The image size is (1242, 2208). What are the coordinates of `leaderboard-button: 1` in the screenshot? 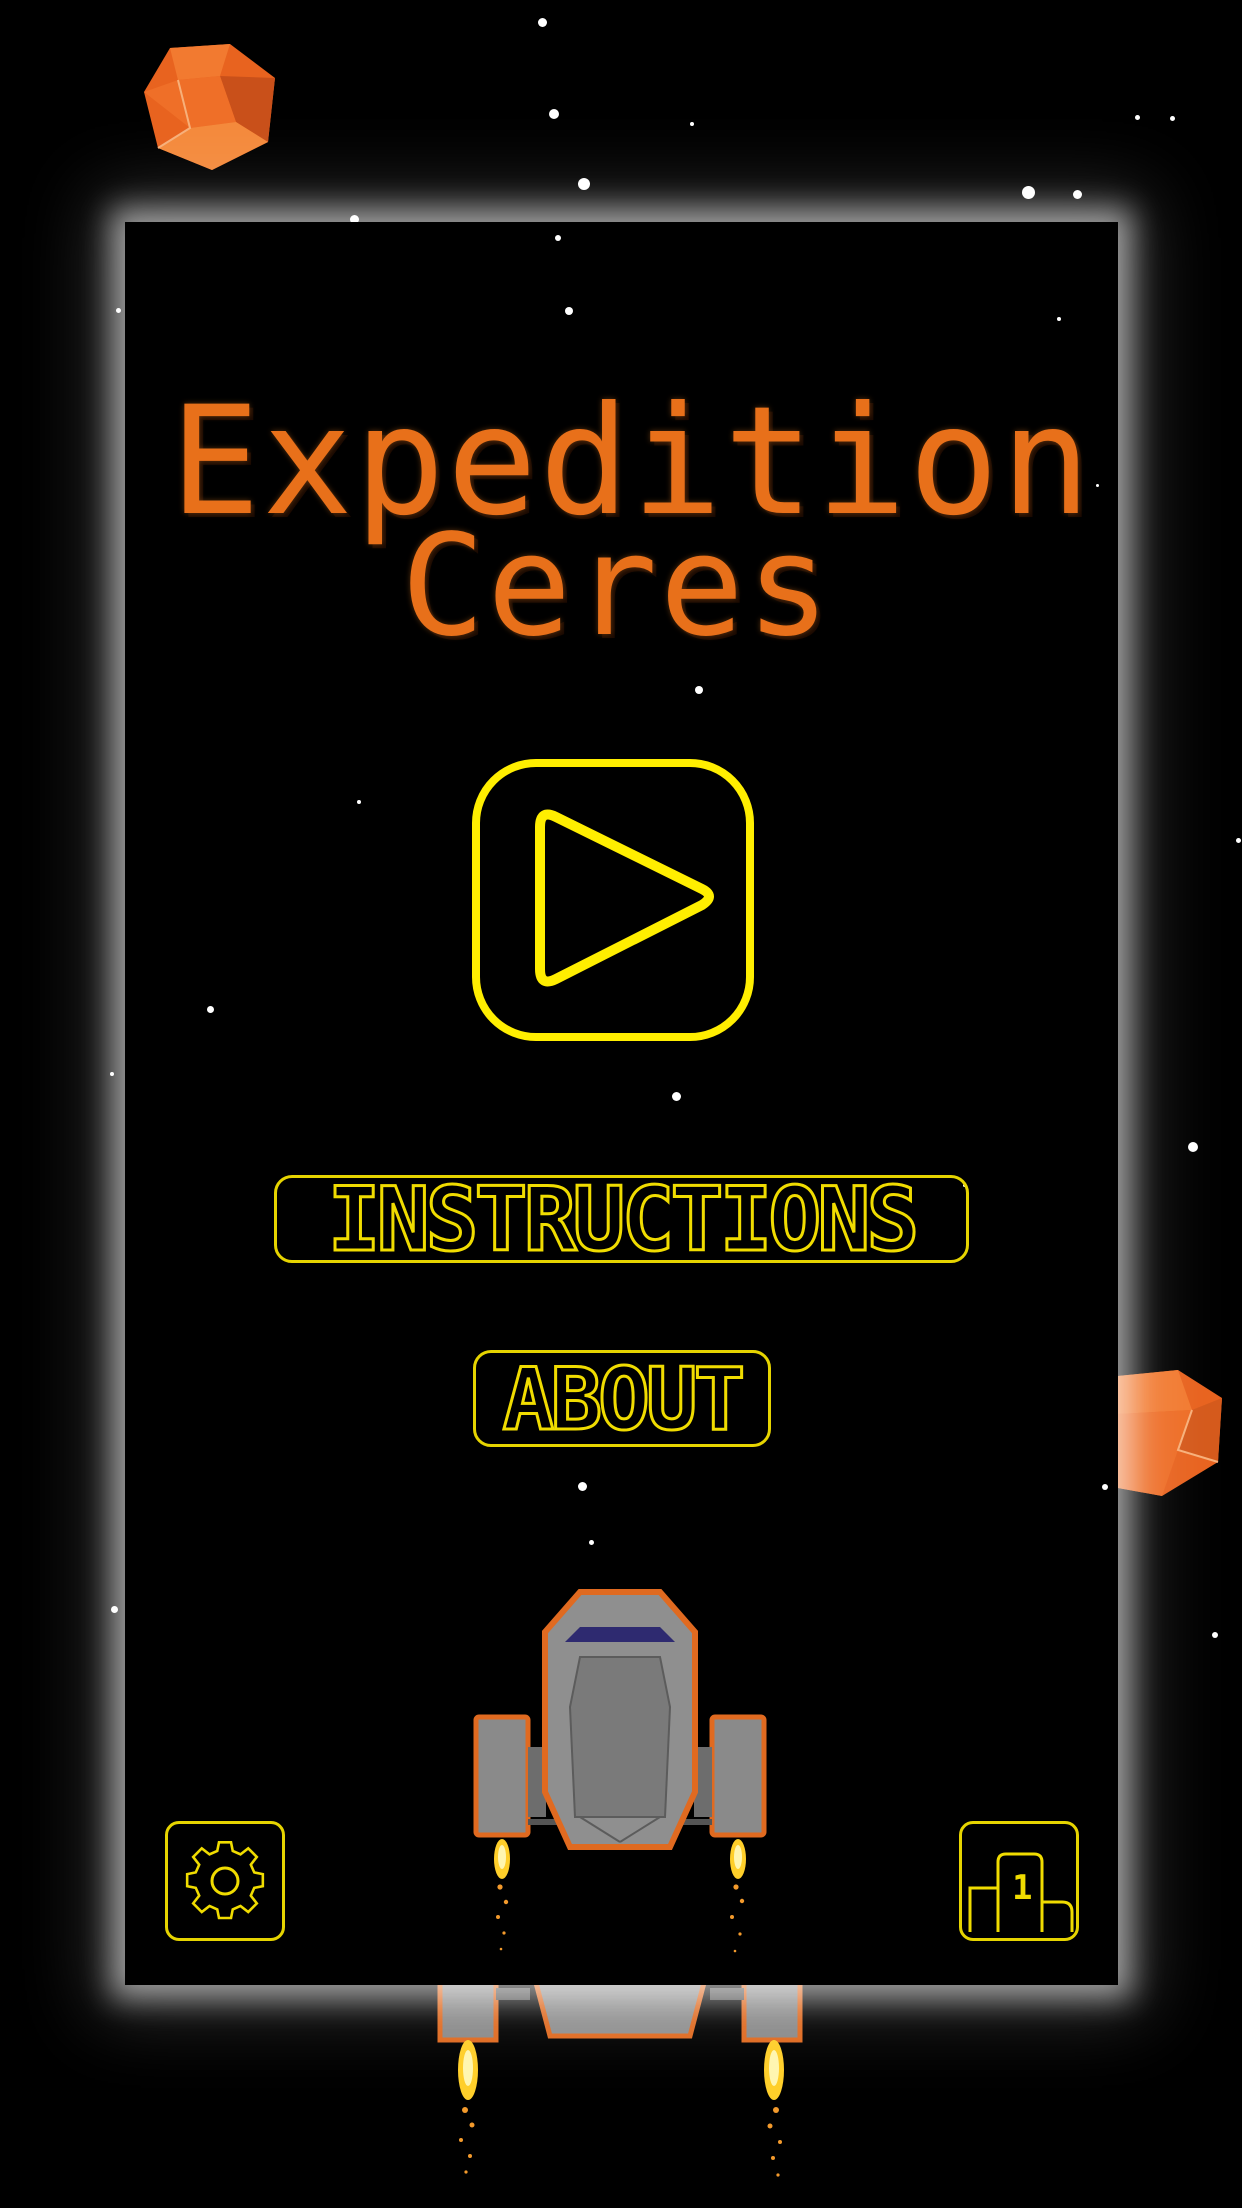 It's located at (1019, 1881).